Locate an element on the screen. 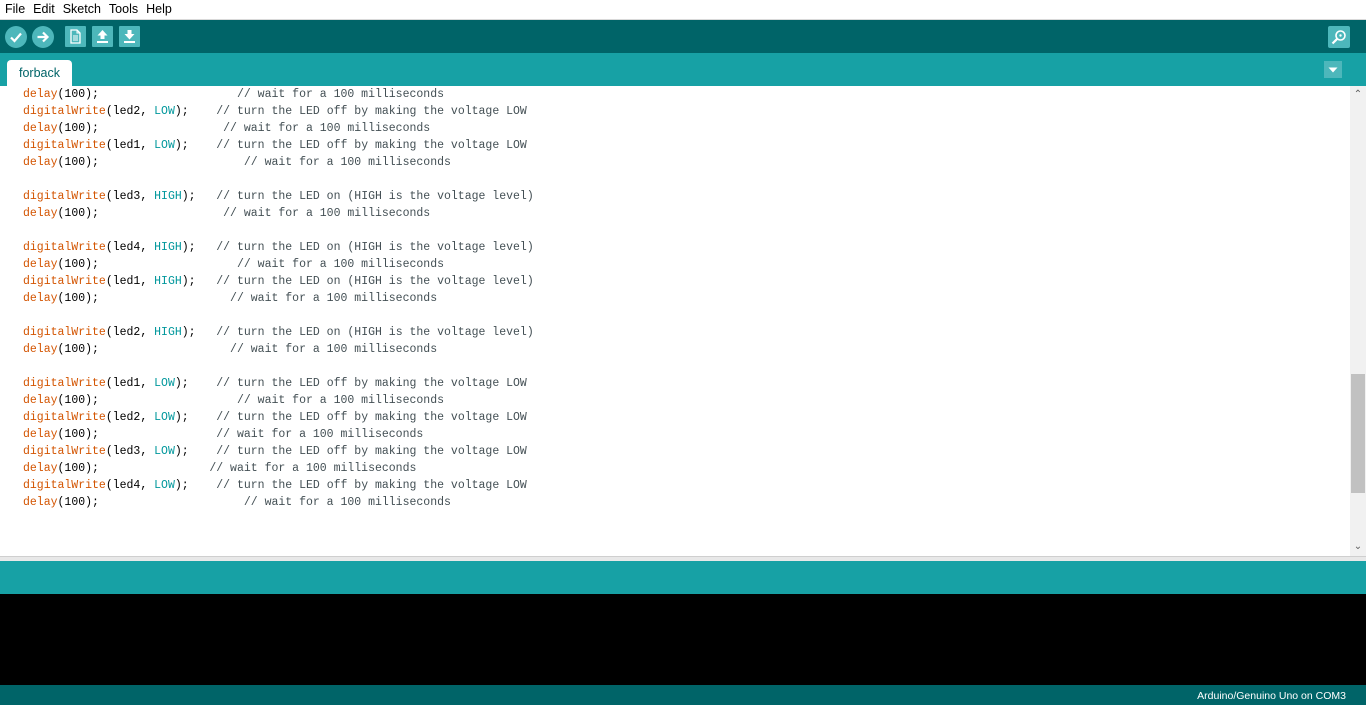 The image size is (1366, 707). tab-menu-button is located at coordinates (1333, 69).